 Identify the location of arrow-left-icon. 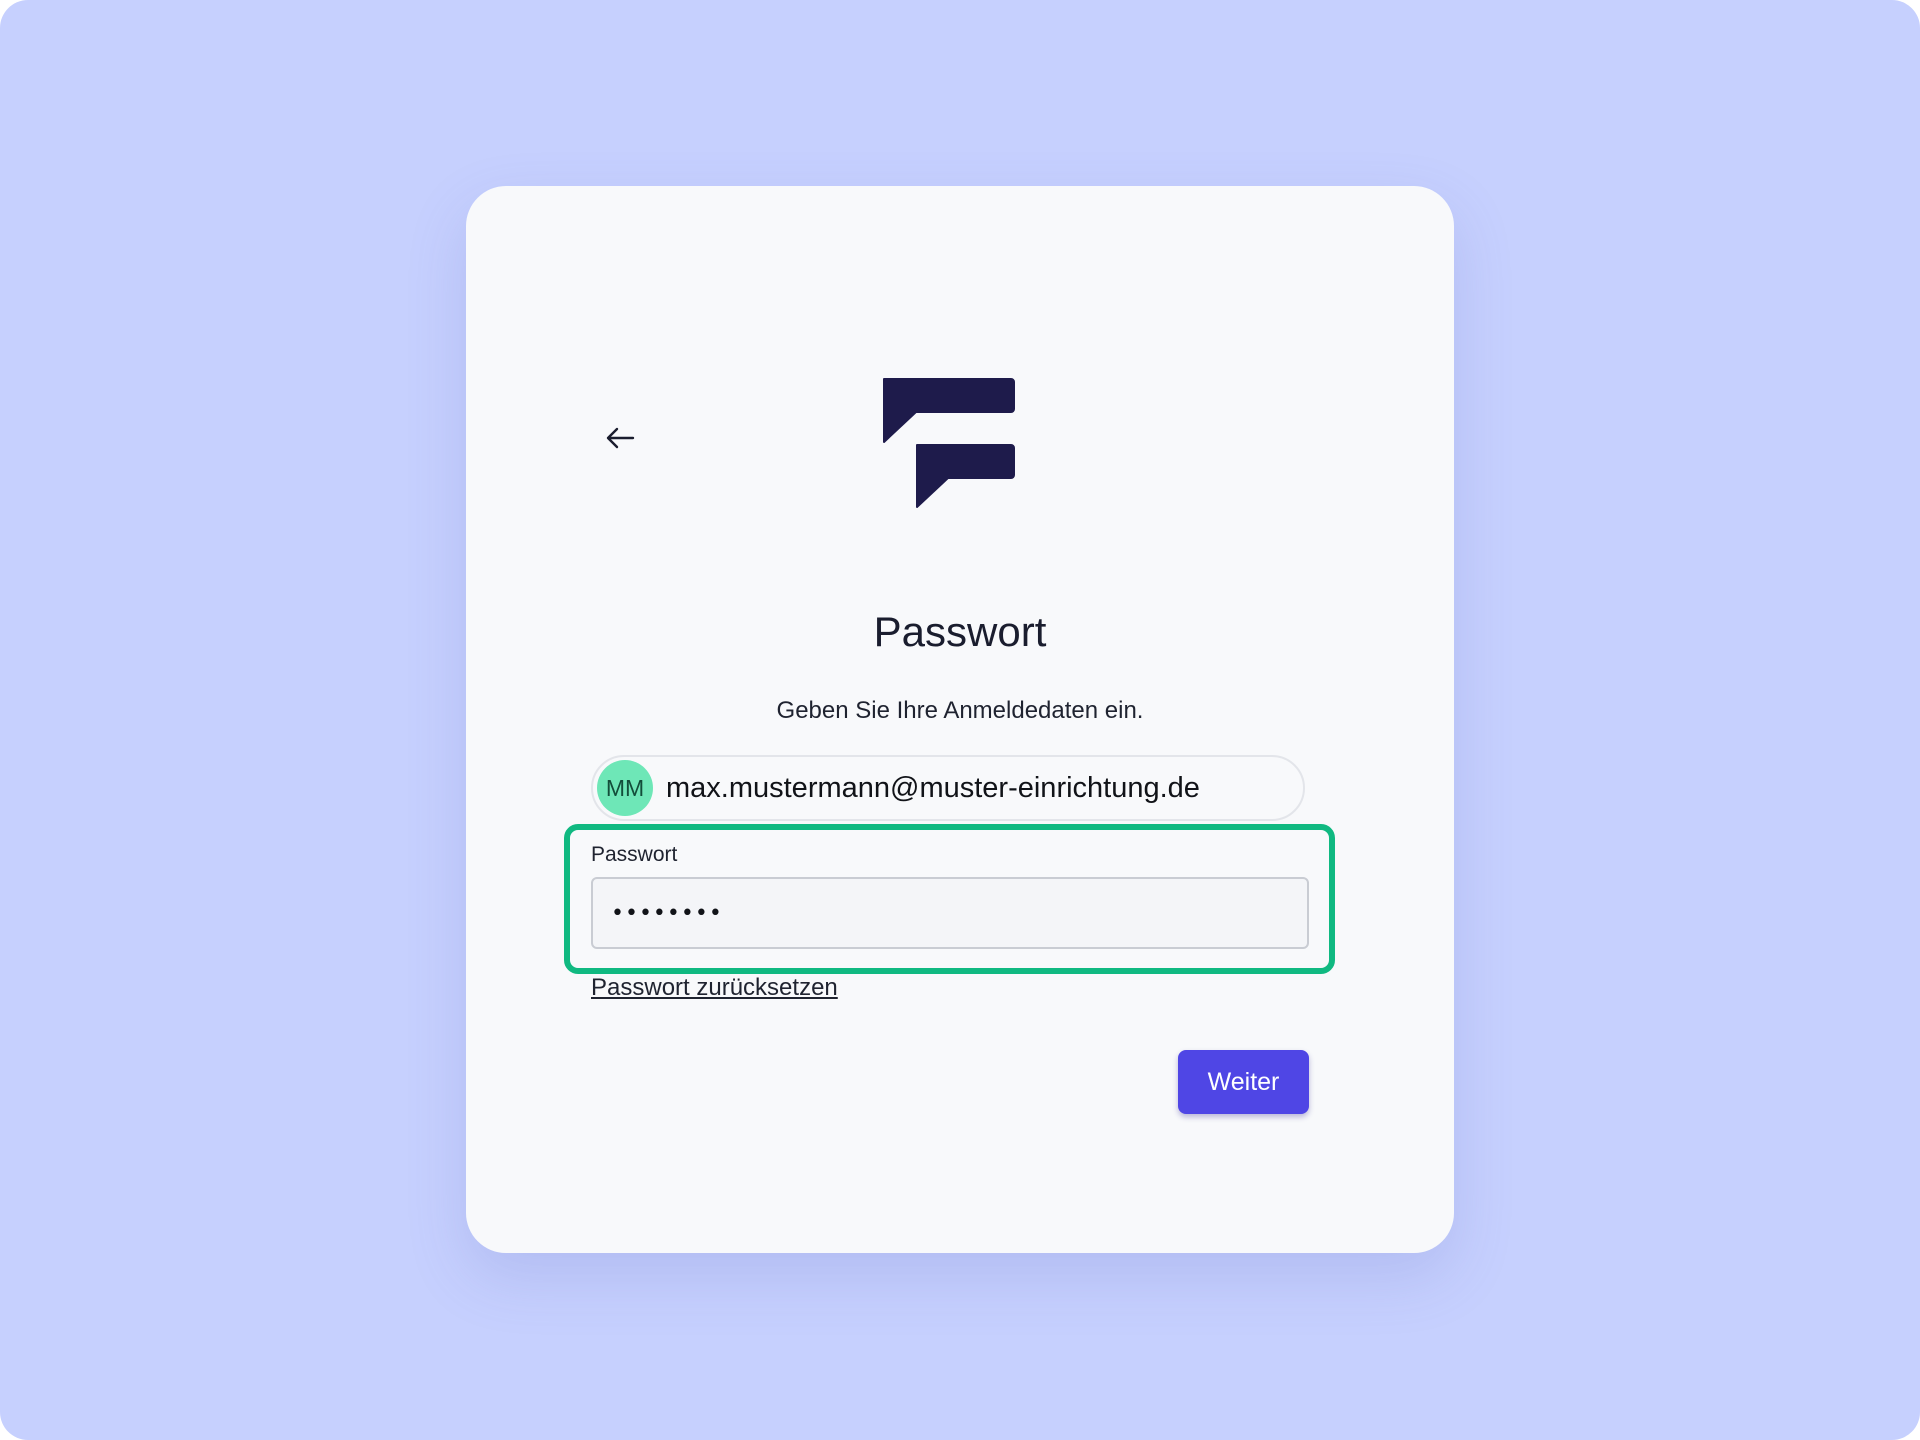
(620, 438).